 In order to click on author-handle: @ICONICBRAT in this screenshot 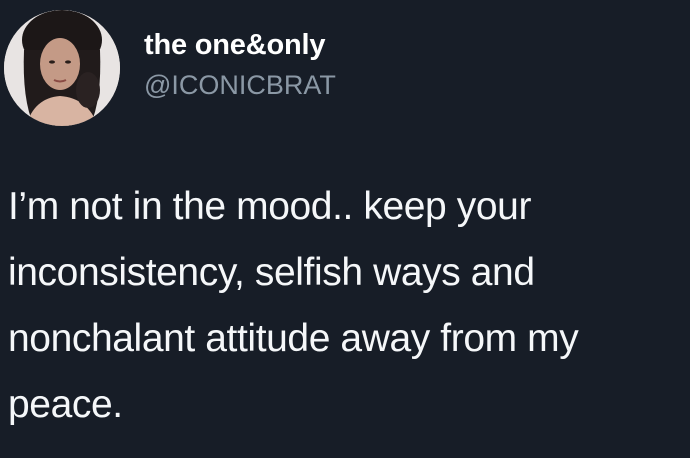, I will do `click(240, 85)`.